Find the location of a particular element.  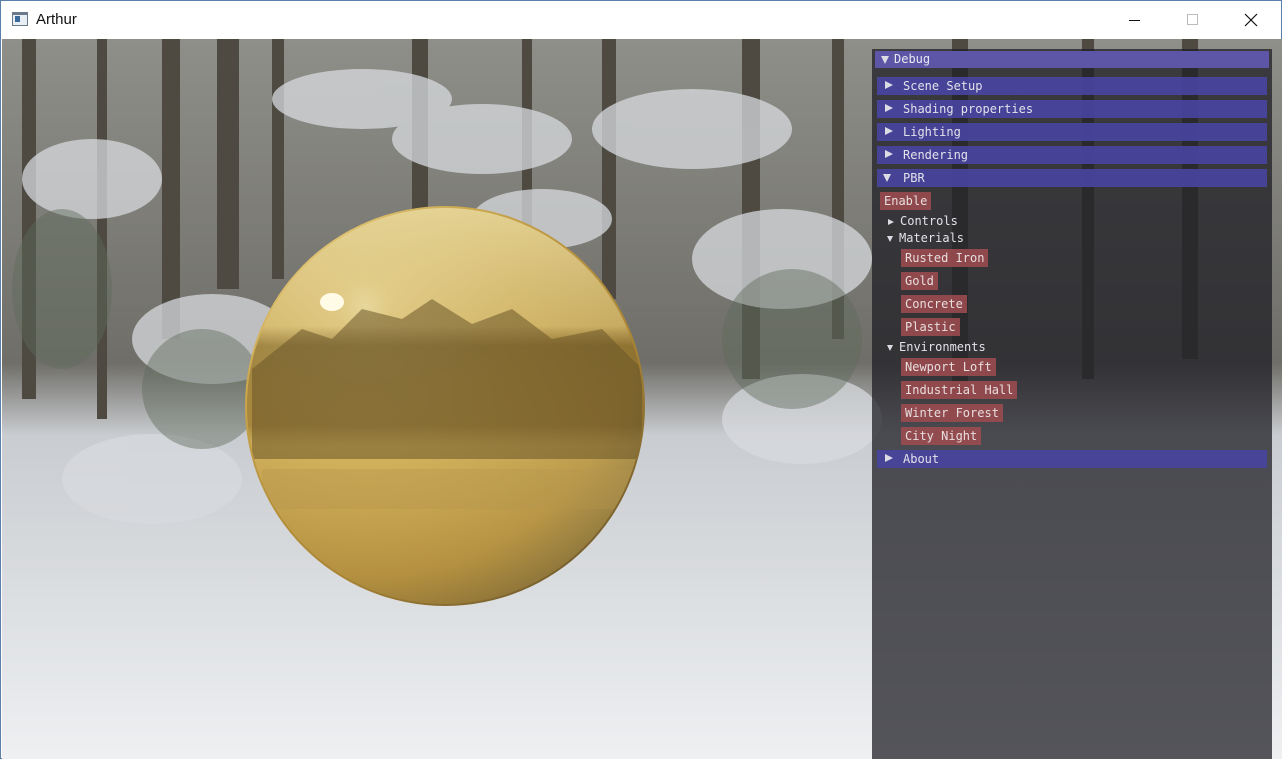

section-pbr: PBR is located at coordinates (1072, 178).